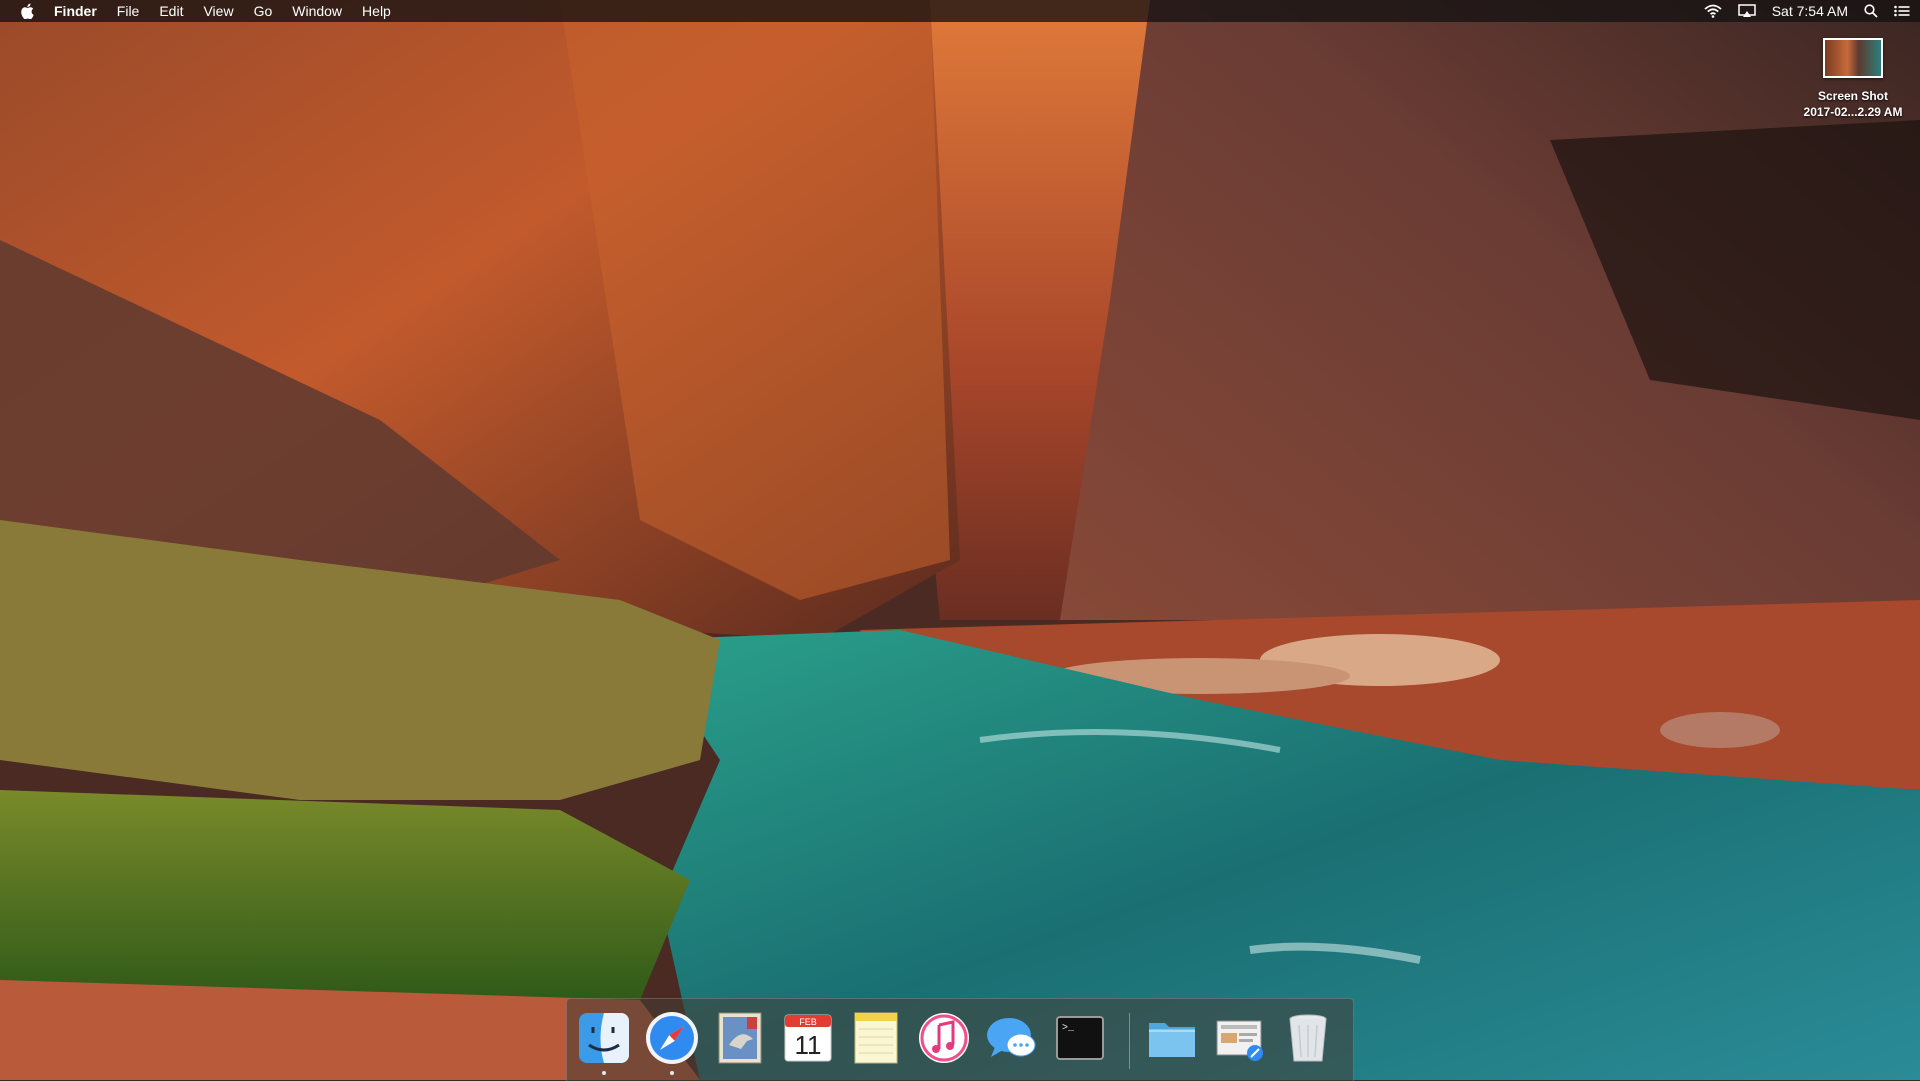  I want to click on app-menu-finder: Finder, so click(80, 11).